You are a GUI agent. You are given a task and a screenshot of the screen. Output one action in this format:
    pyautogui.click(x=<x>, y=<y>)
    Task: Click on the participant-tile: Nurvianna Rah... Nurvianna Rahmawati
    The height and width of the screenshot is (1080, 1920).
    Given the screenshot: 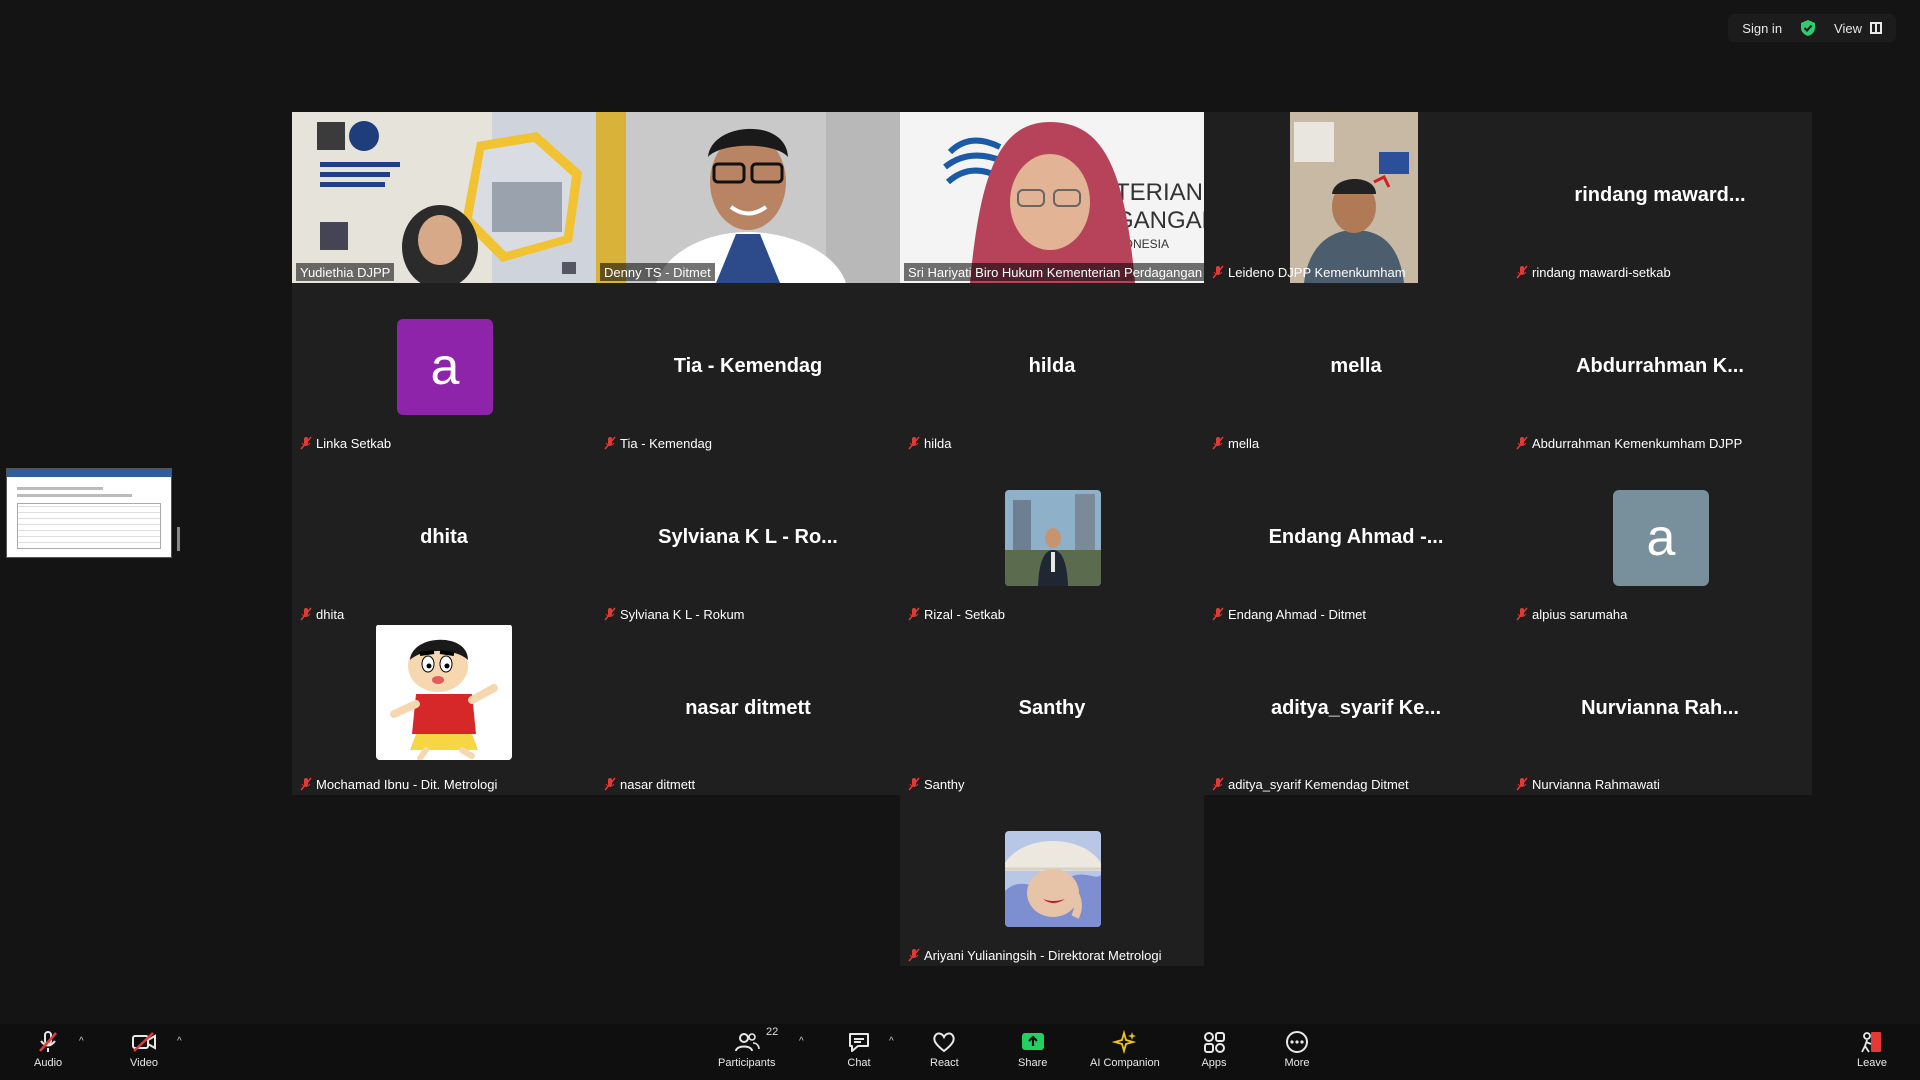 What is the action you would take?
    pyautogui.click(x=1660, y=710)
    